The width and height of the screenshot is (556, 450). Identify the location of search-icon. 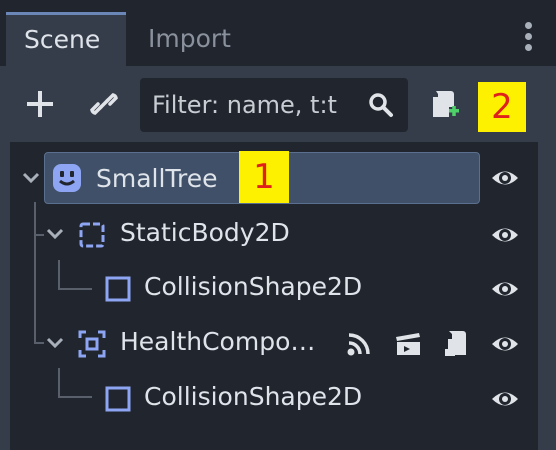
(381, 105).